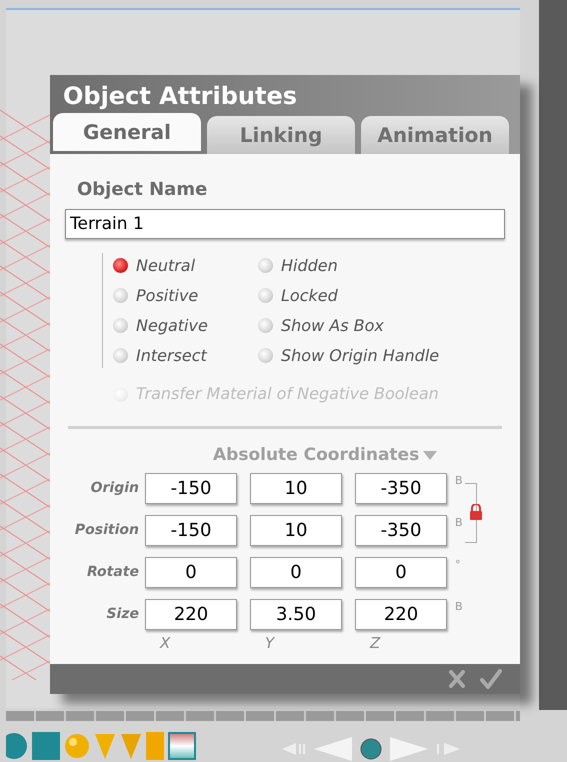 Image resolution: width=567 pixels, height=762 pixels. Describe the element at coordinates (127, 132) in the screenshot. I see `tab: General` at that location.